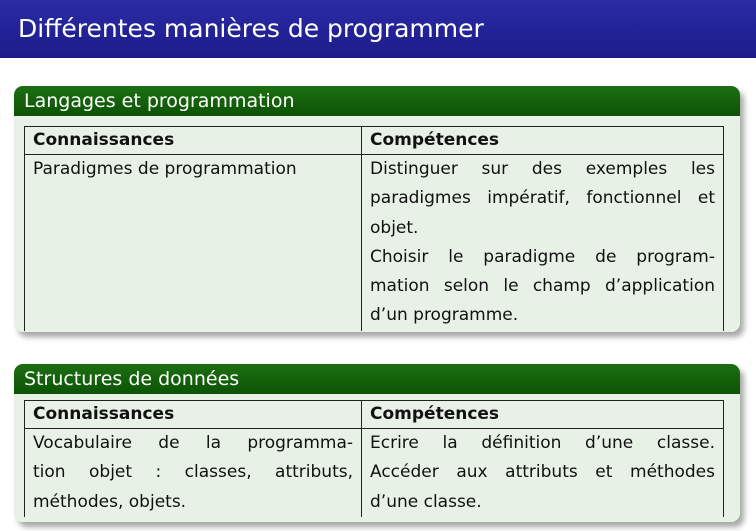 The image size is (756, 531). Describe the element at coordinates (426, 501) in the screenshot. I see `skill-line: d’une classe.` at that location.